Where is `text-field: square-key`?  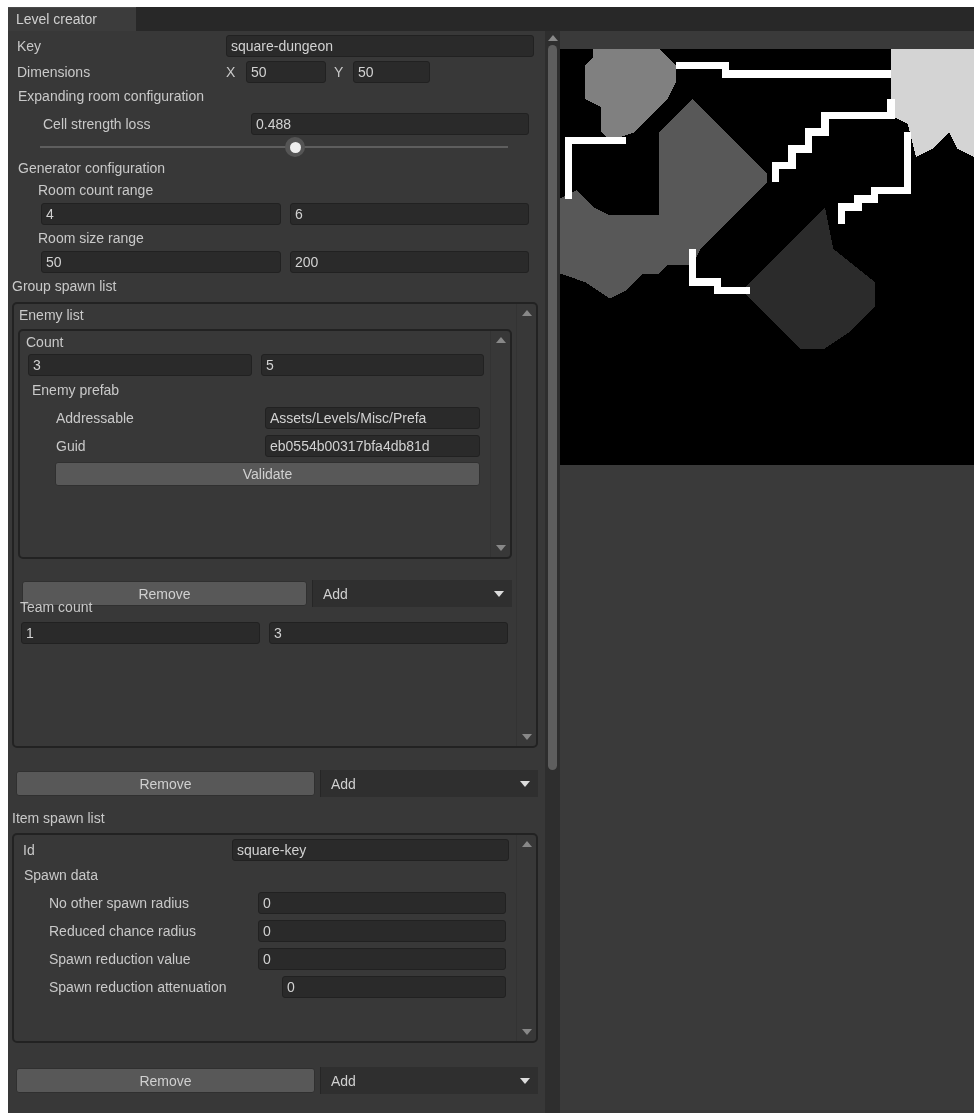
text-field: square-key is located at coordinates (370, 850).